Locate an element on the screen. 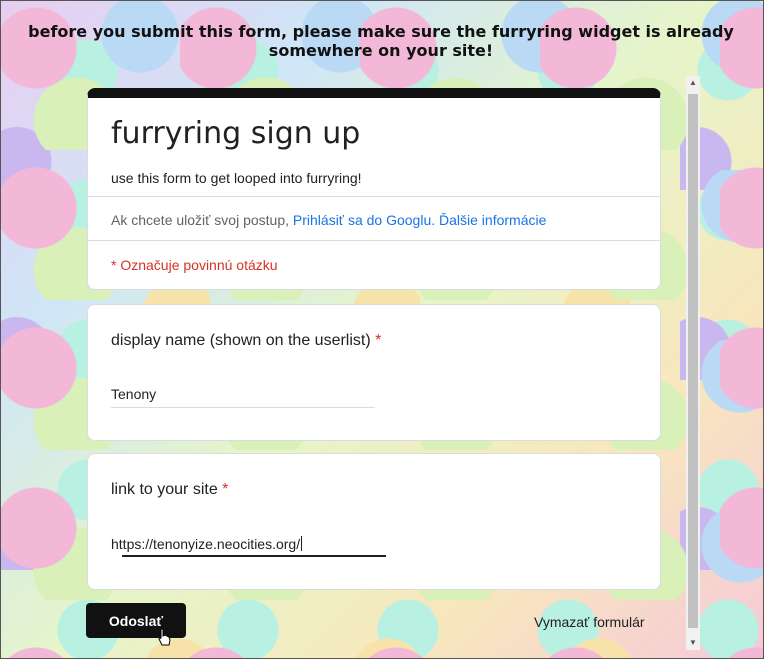 The image size is (764, 659). scroll-up-arrow-icon: ▲ is located at coordinates (693, 83).